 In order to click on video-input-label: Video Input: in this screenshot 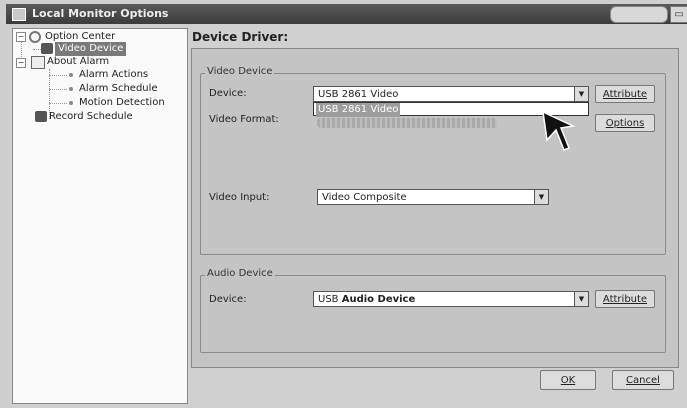, I will do `click(239, 197)`.